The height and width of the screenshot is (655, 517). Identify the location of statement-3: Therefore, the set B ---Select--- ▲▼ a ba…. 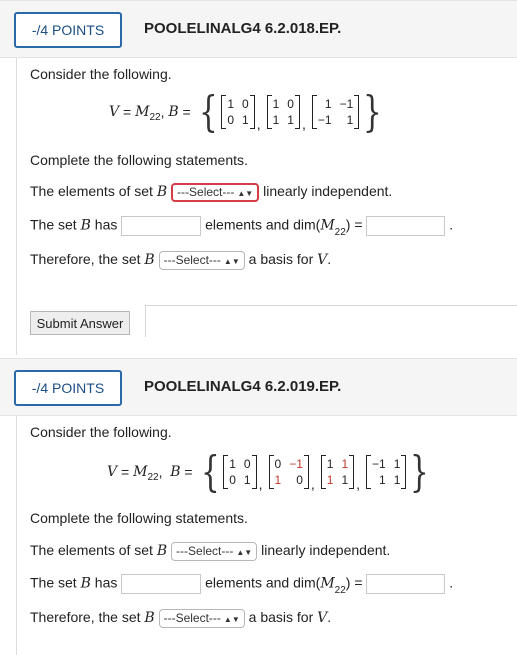
(180, 260).